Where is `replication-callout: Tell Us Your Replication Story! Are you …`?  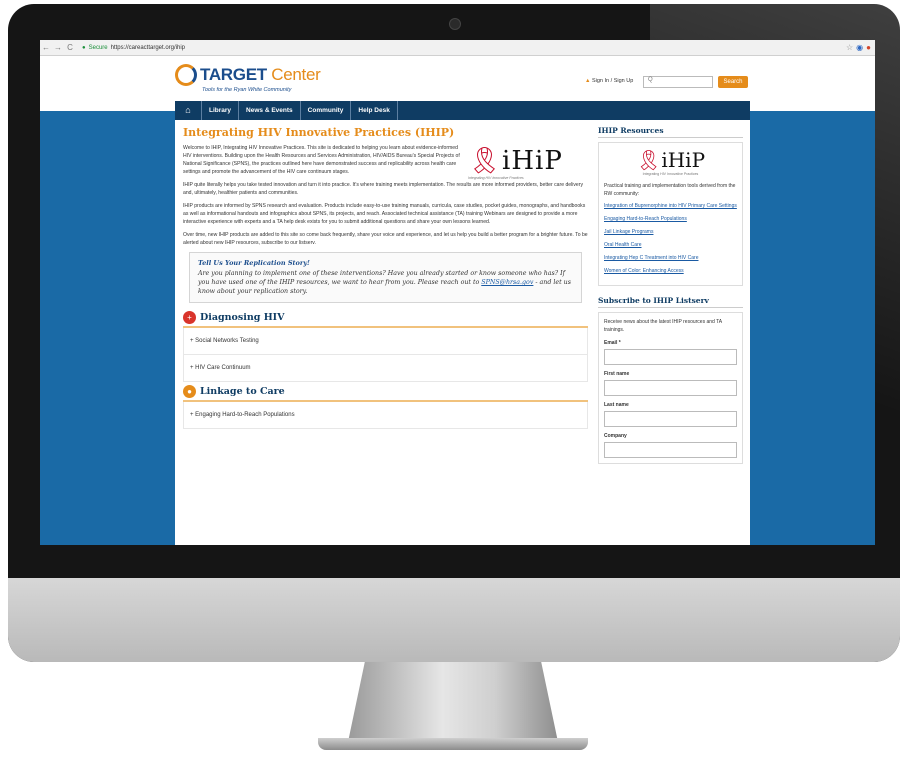 replication-callout: Tell Us Your Replication Story! Are you … is located at coordinates (385, 277).